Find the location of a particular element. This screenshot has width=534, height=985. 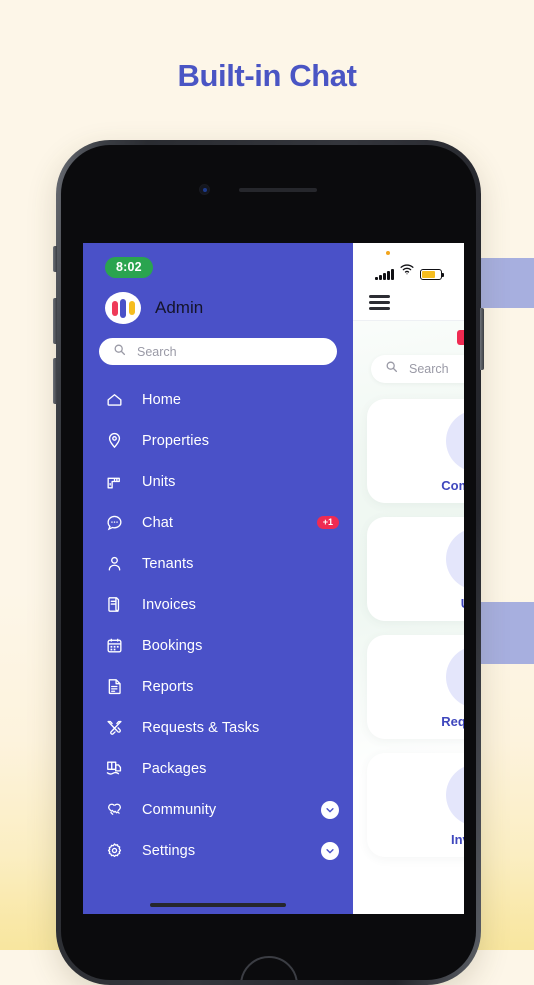

signal-bars-icon is located at coordinates (384, 274).